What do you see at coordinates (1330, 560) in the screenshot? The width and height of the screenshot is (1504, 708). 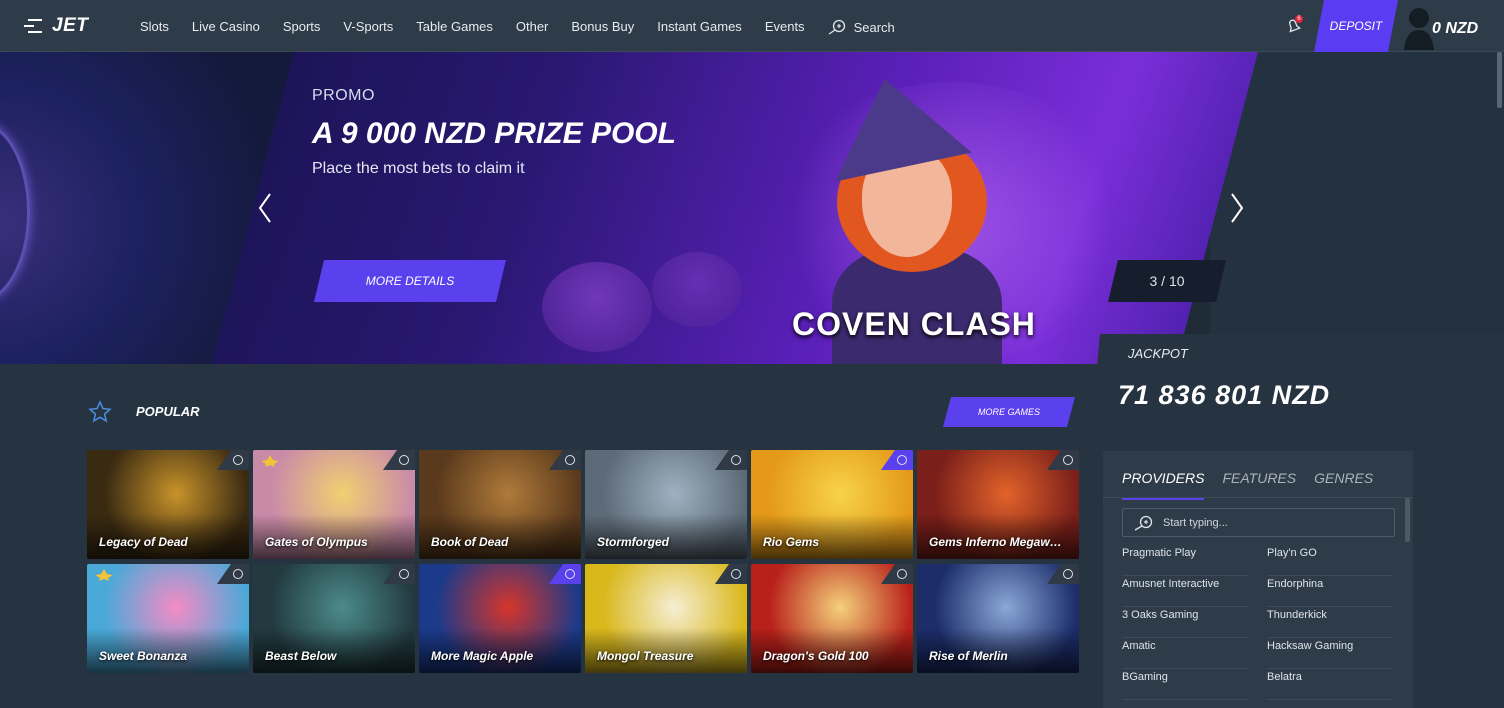 I see `provider-item: Play'n GO` at bounding box center [1330, 560].